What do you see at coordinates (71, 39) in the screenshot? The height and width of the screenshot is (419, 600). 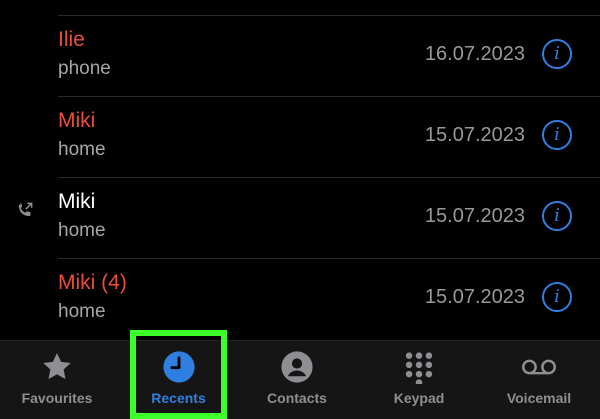 I see `caller-name: Ilie` at bounding box center [71, 39].